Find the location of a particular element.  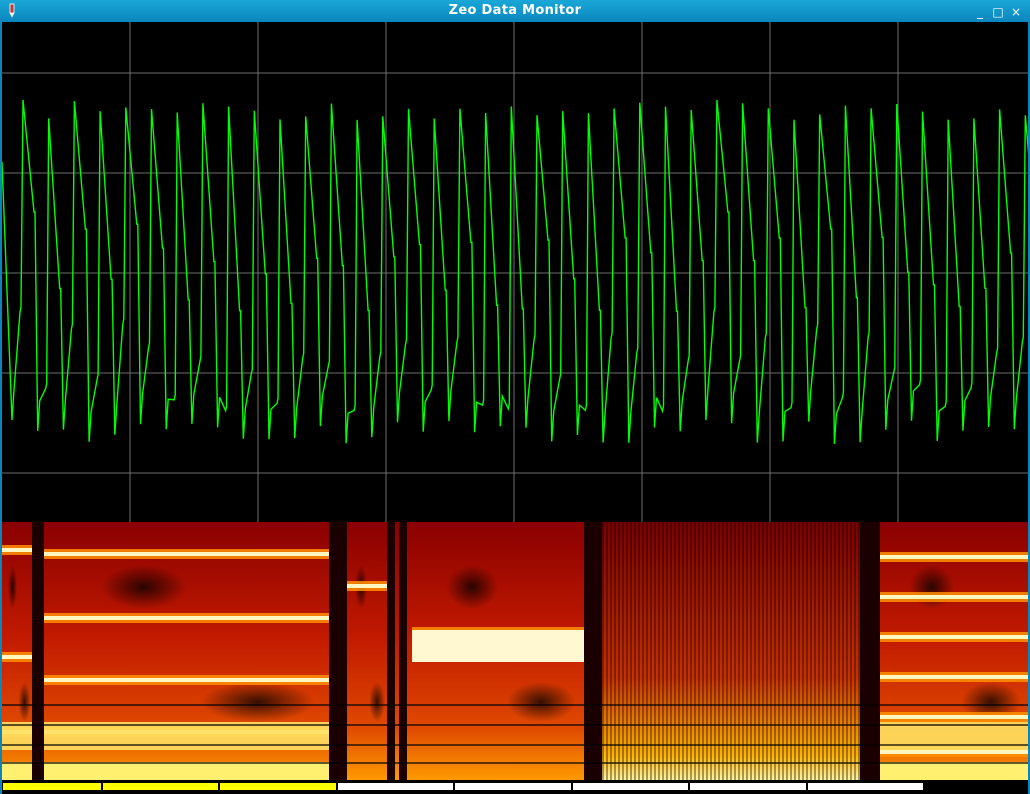

sleep-stage-bar is located at coordinates (515, 787).